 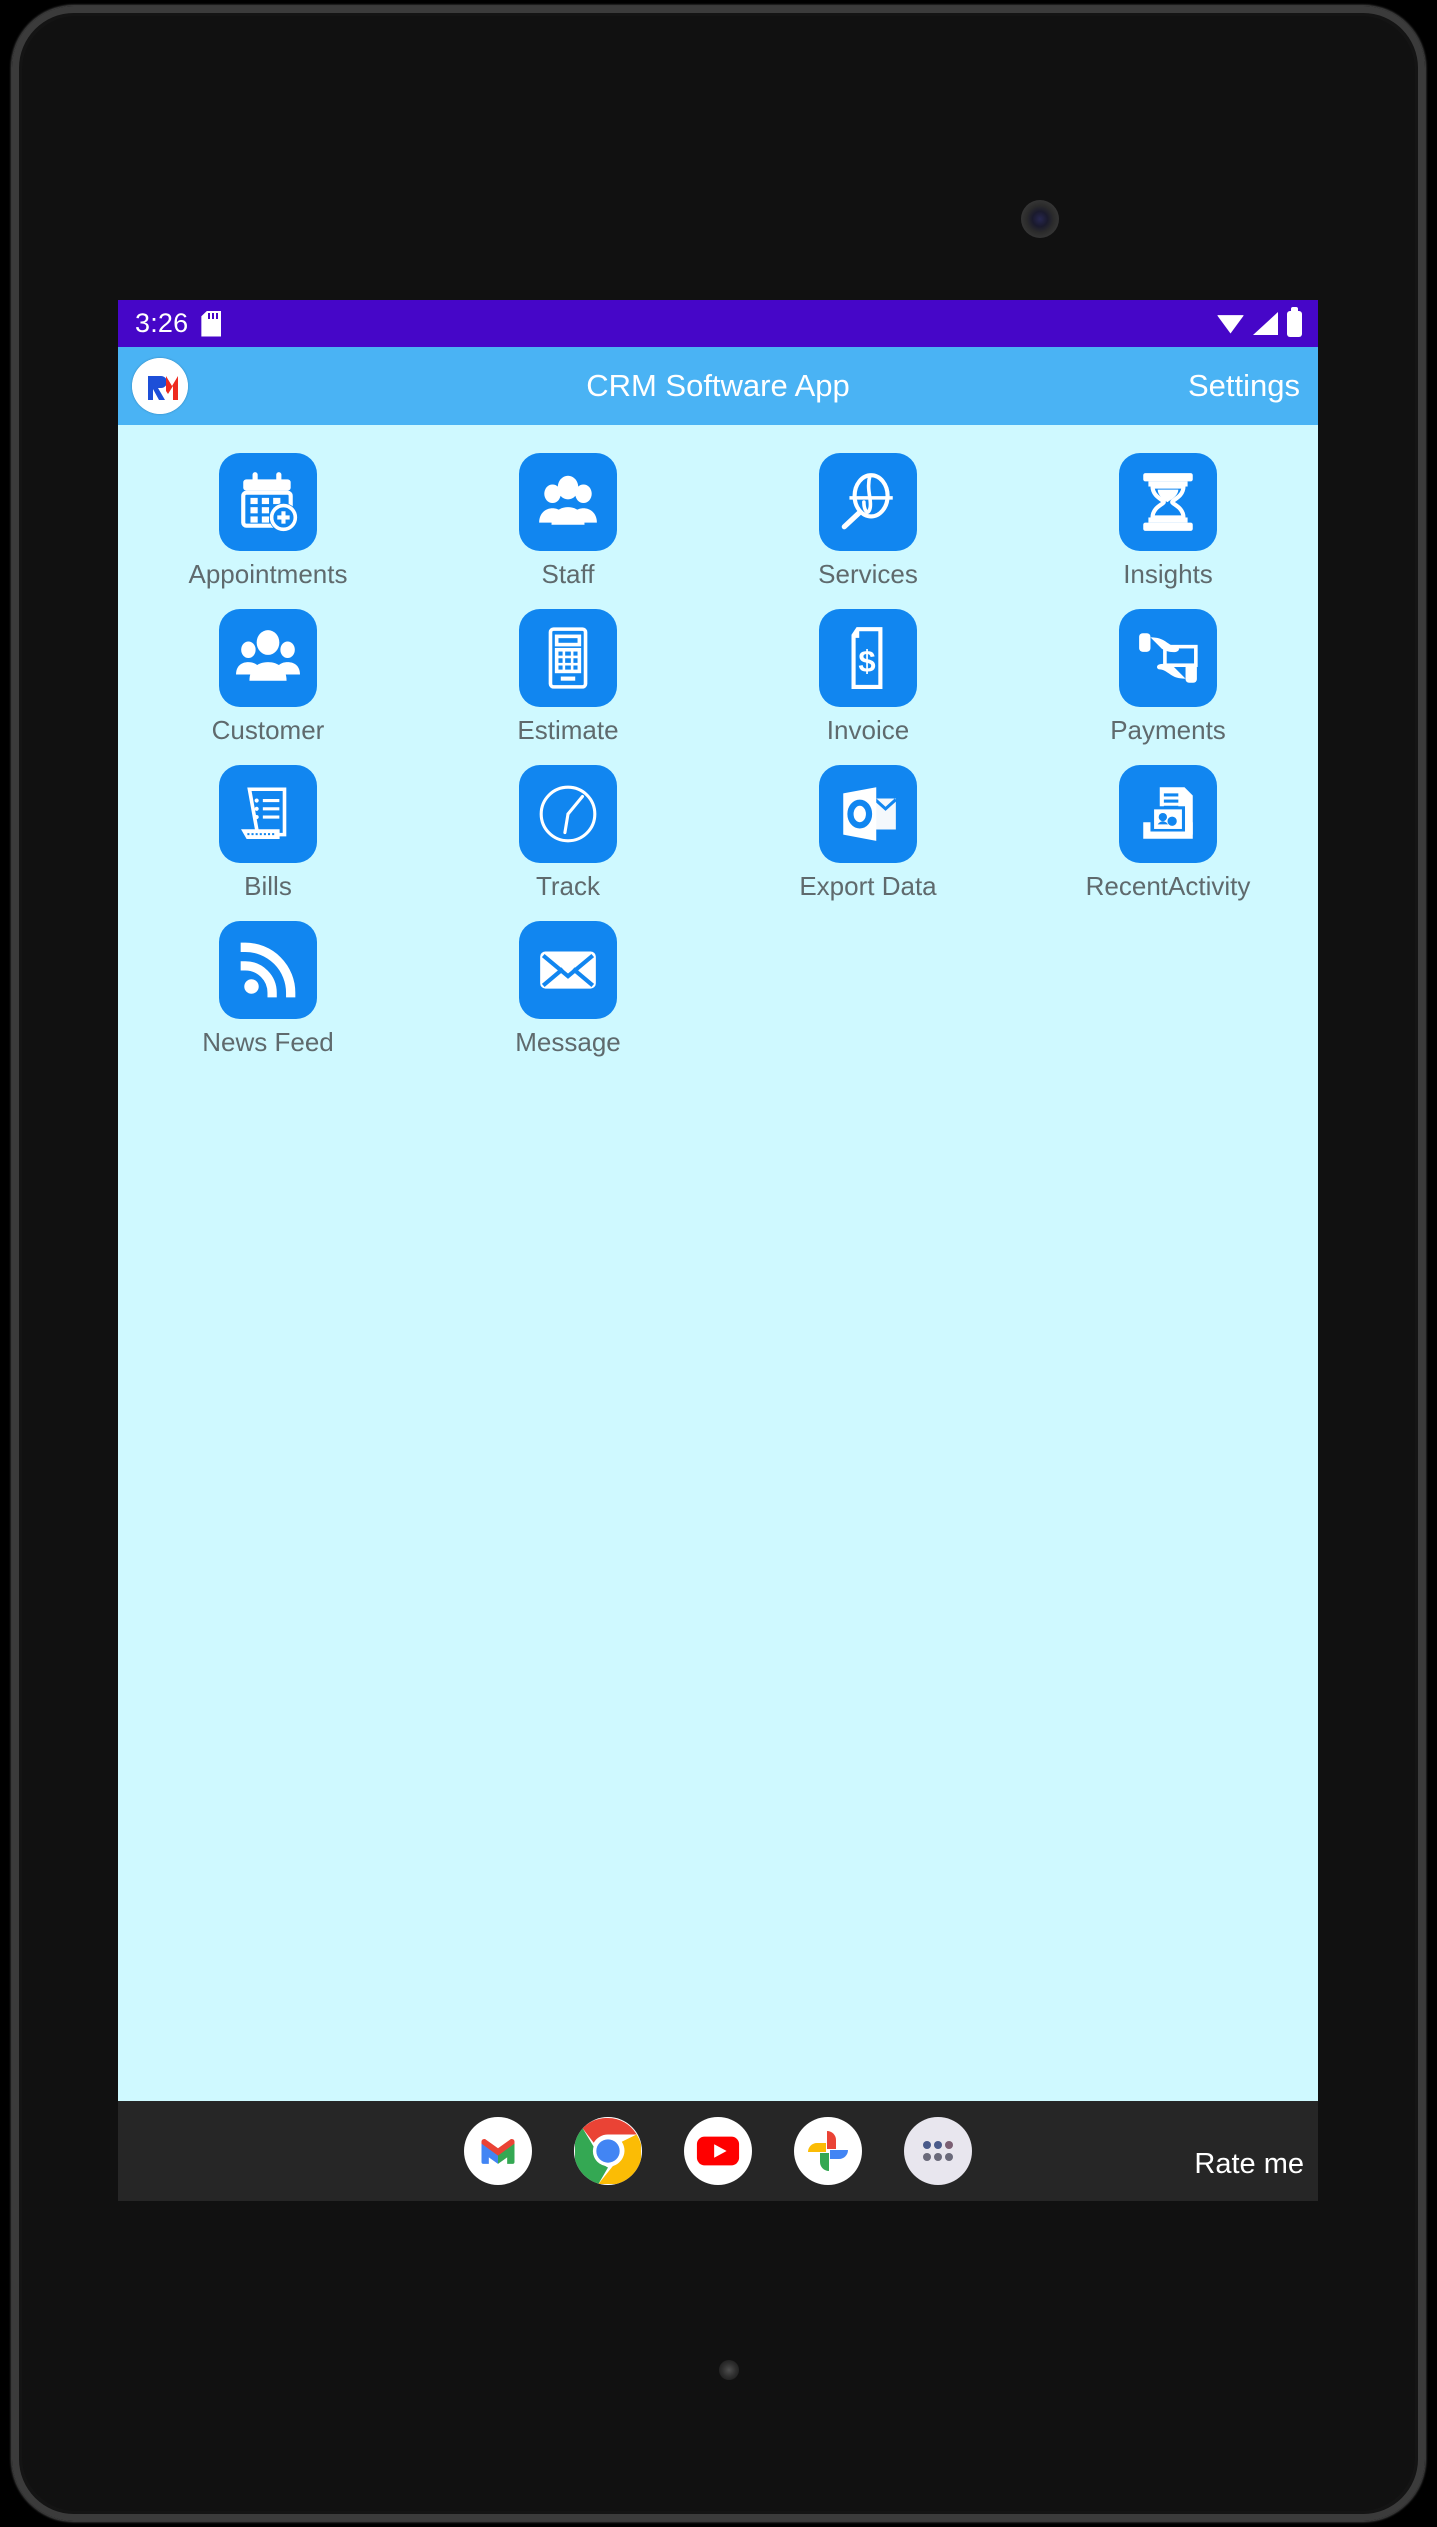 What do you see at coordinates (1168, 730) in the screenshot?
I see `grid-item-label: Payments` at bounding box center [1168, 730].